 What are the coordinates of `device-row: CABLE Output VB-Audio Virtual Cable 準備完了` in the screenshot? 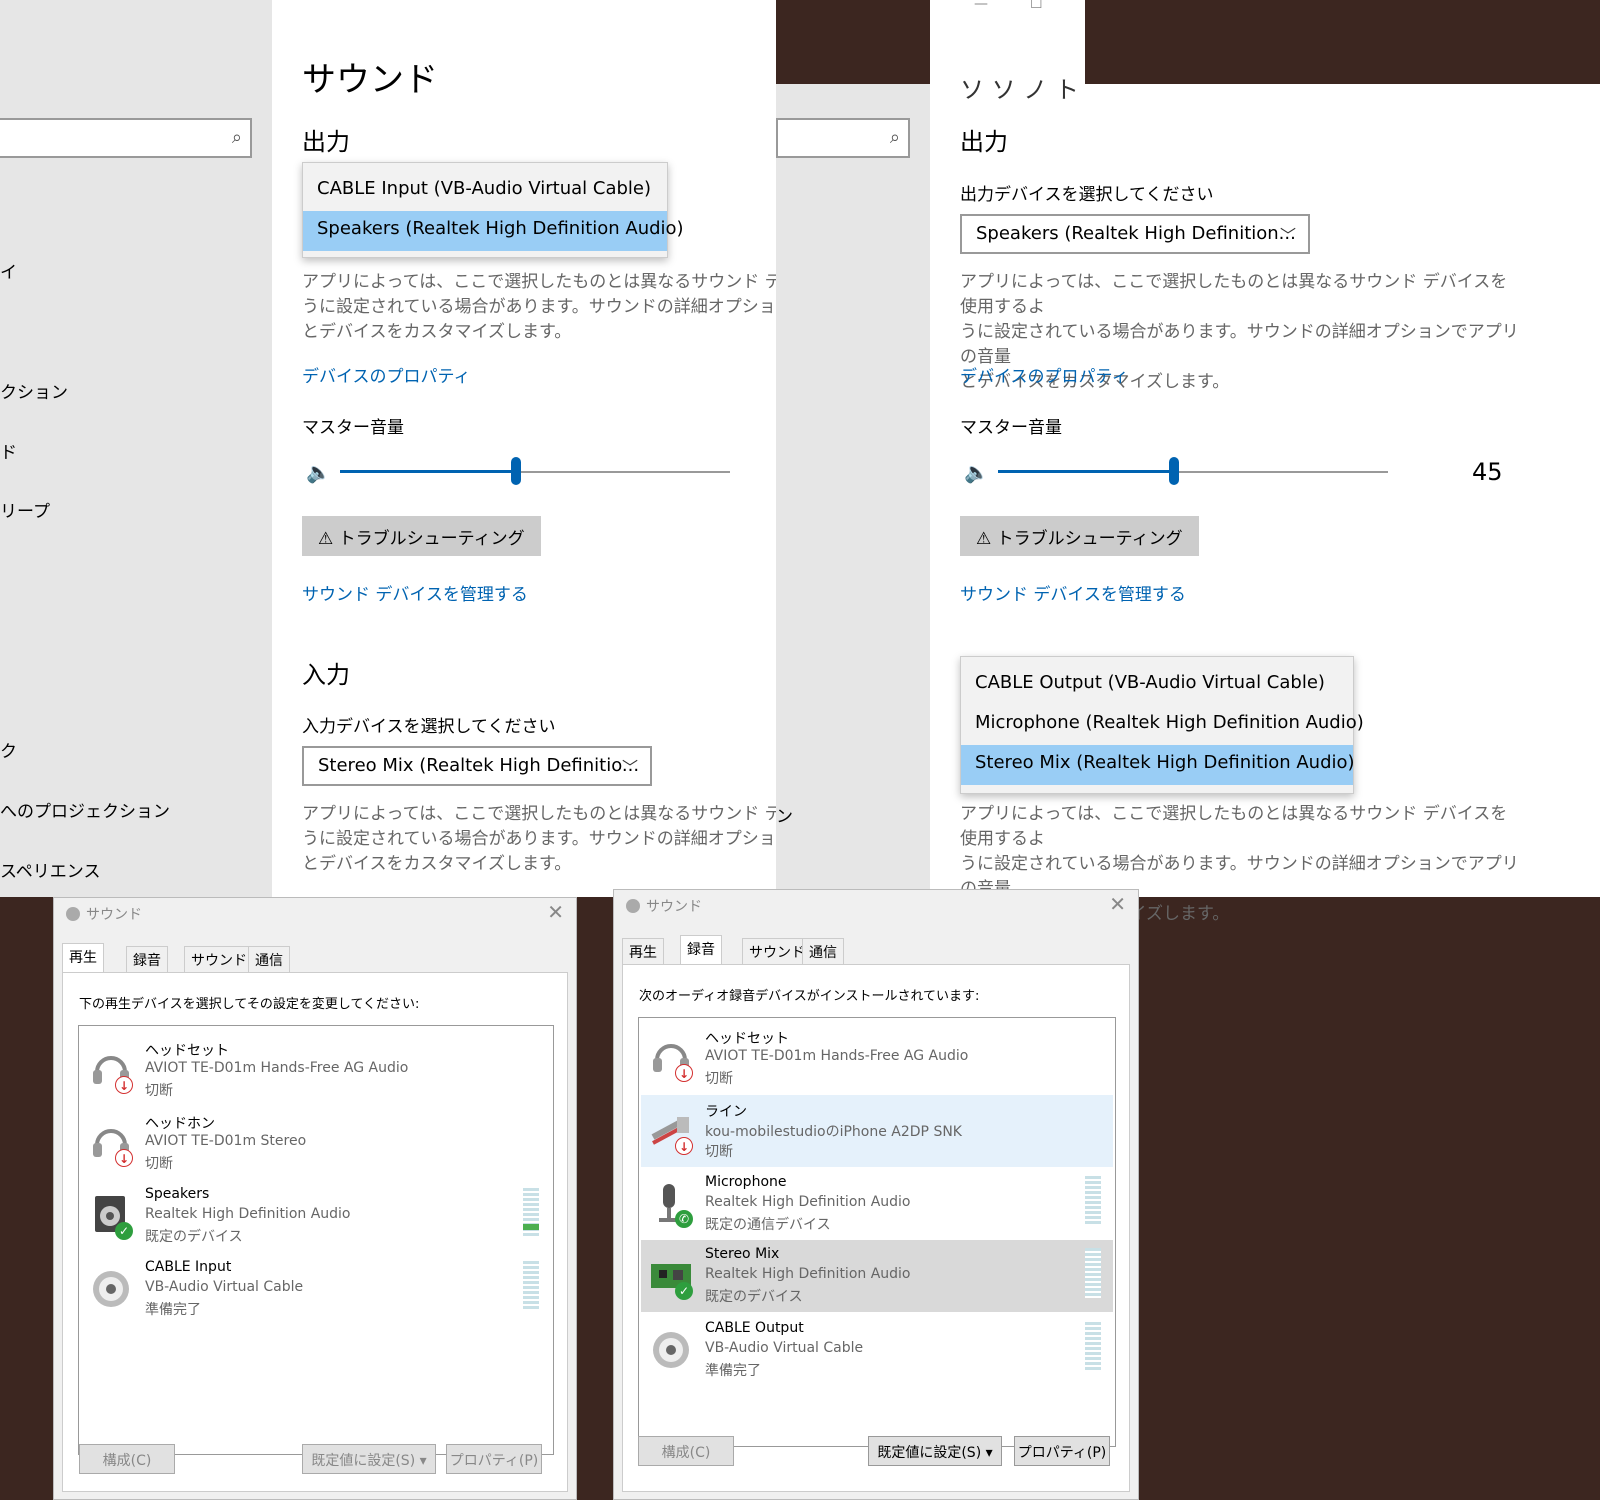 It's located at (877, 1350).